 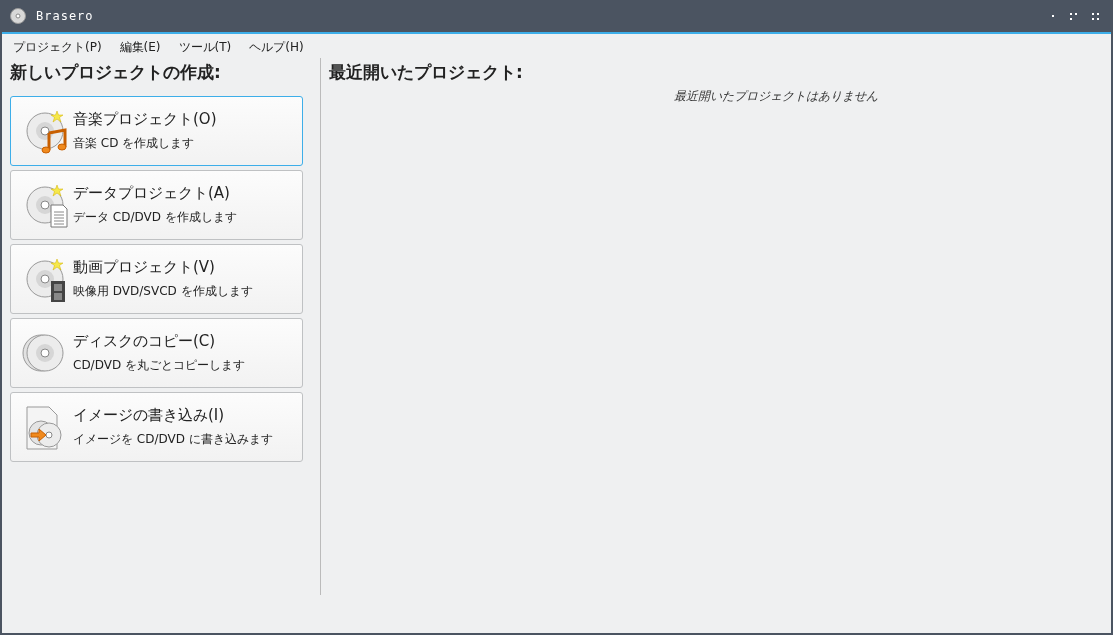 I want to click on maximize-icon, so click(x=1073, y=16).